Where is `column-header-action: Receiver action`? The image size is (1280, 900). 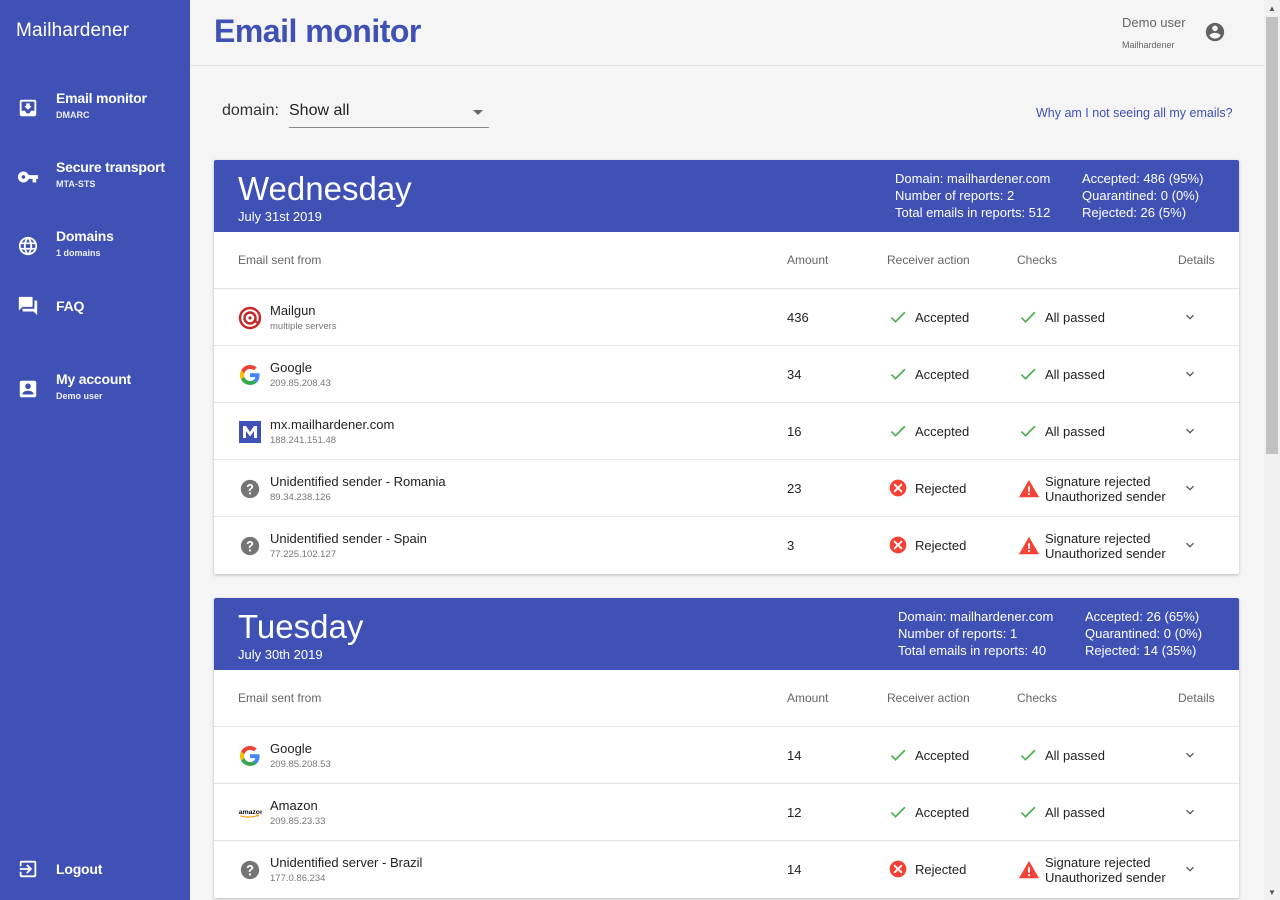 column-header-action: Receiver action is located at coordinates (928, 260).